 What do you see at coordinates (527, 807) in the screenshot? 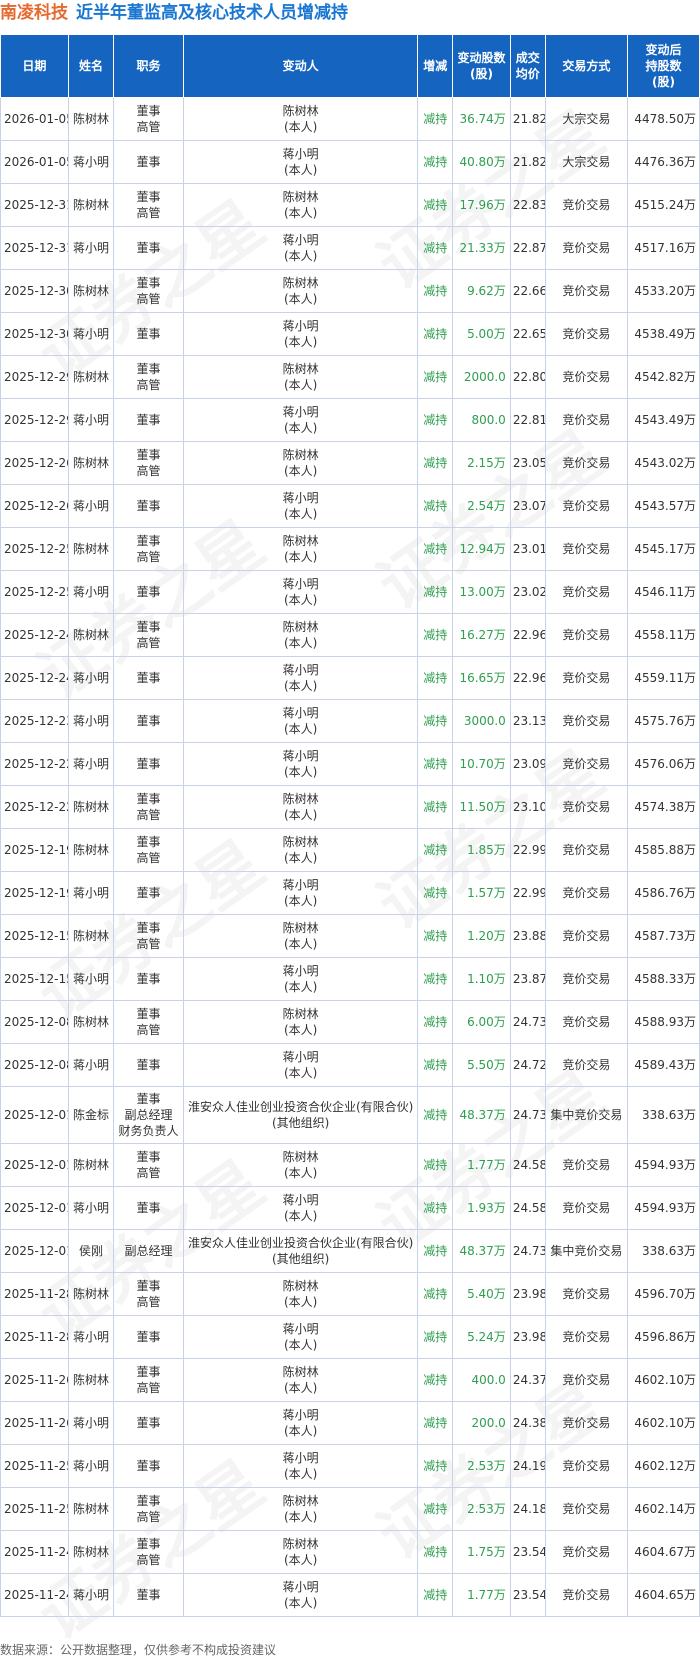
I see `cell-price: 23.10` at bounding box center [527, 807].